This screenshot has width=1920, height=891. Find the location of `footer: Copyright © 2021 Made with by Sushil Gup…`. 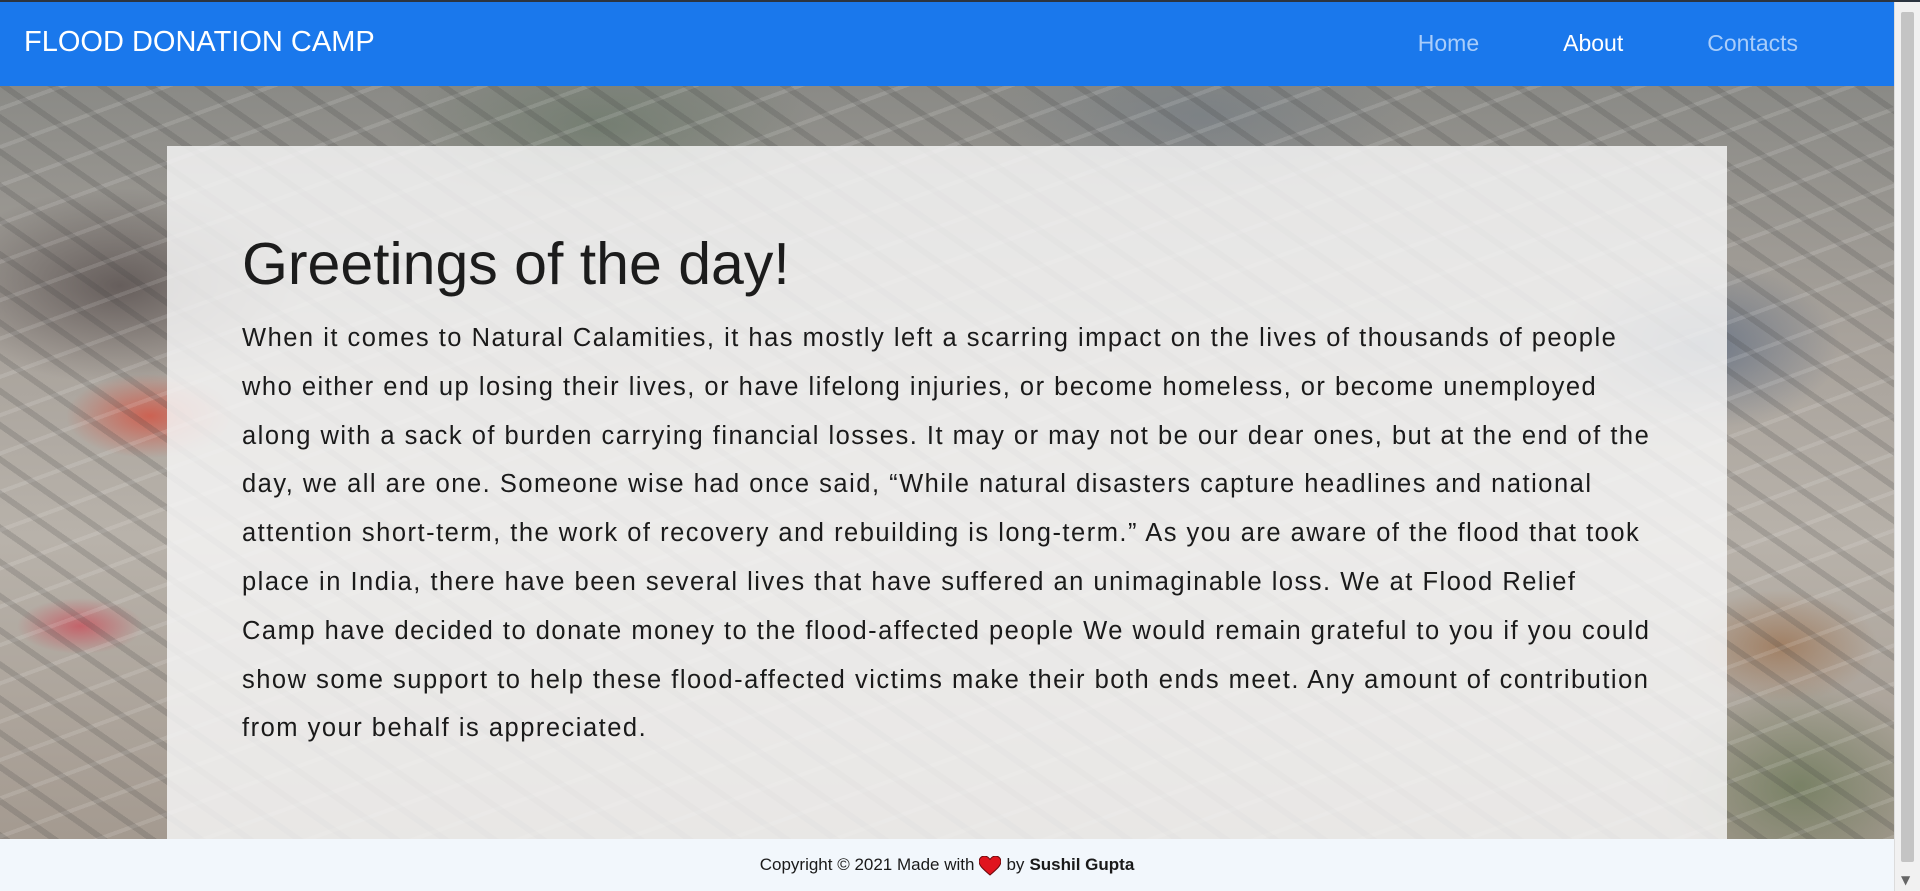

footer: Copyright © 2021 Made with by Sushil Gup… is located at coordinates (947, 865).